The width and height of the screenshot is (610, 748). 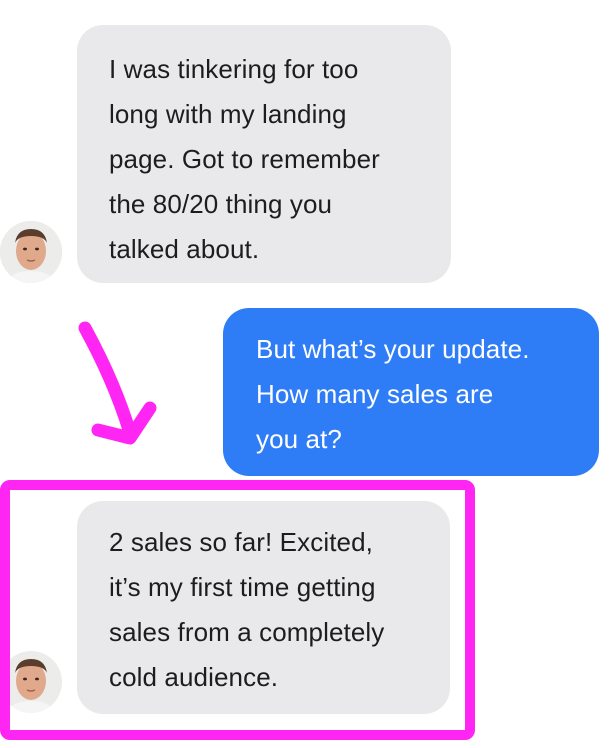 I want to click on message-text-line: talked about., so click(x=184, y=249).